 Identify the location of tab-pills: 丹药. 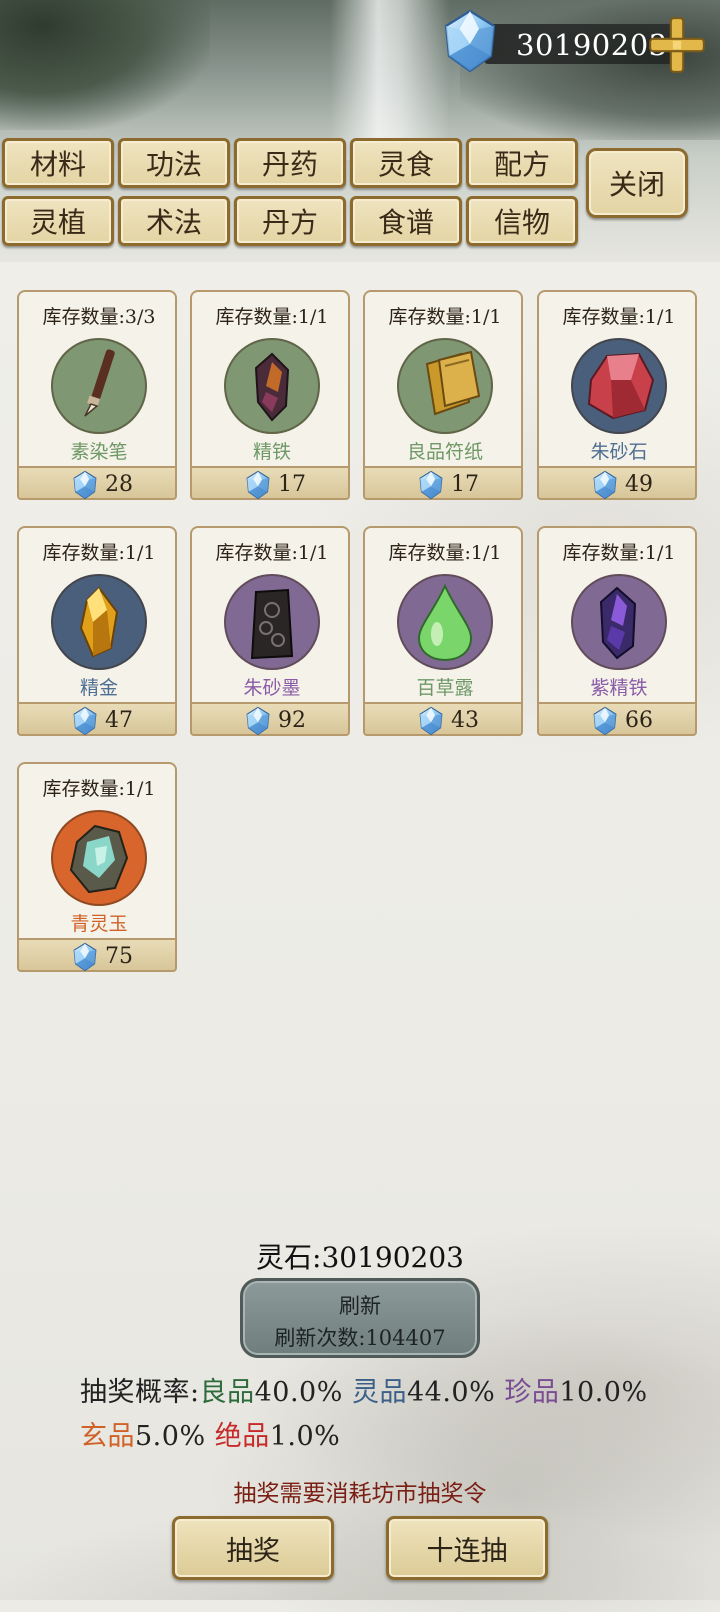
(290, 163).